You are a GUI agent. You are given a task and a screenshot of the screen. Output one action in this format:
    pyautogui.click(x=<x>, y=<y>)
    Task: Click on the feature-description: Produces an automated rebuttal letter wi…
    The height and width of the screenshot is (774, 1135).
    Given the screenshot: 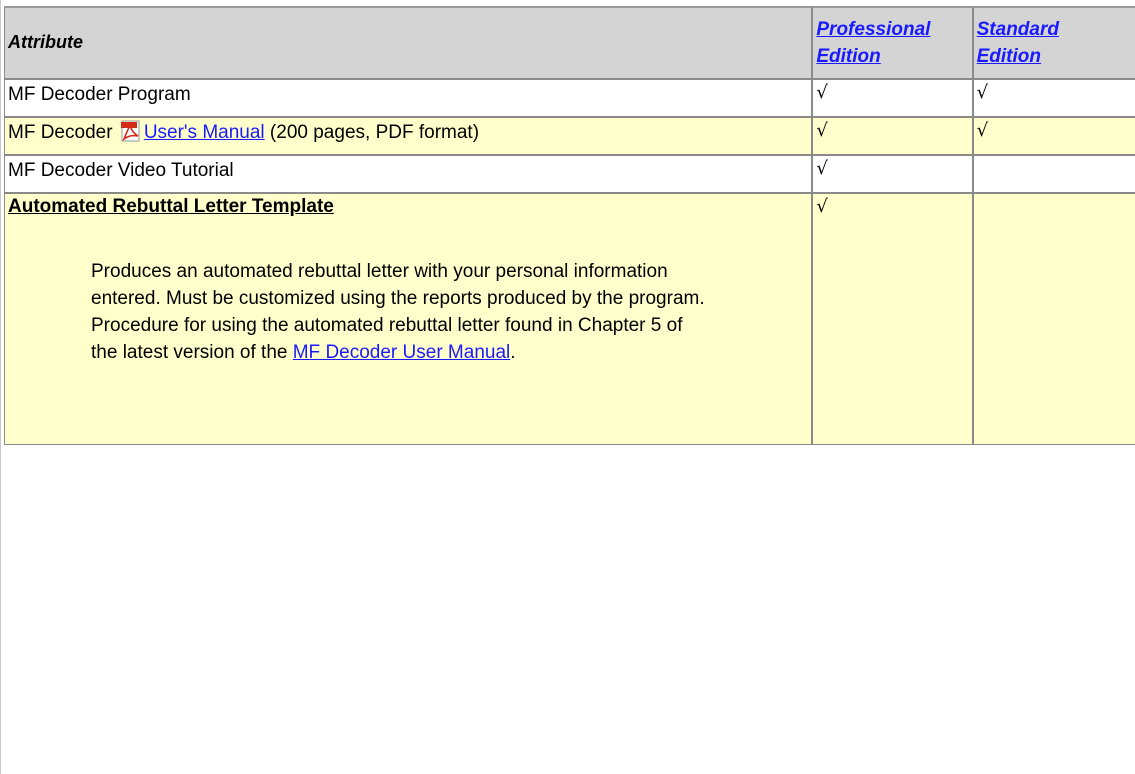 What is the action you would take?
    pyautogui.click(x=401, y=312)
    